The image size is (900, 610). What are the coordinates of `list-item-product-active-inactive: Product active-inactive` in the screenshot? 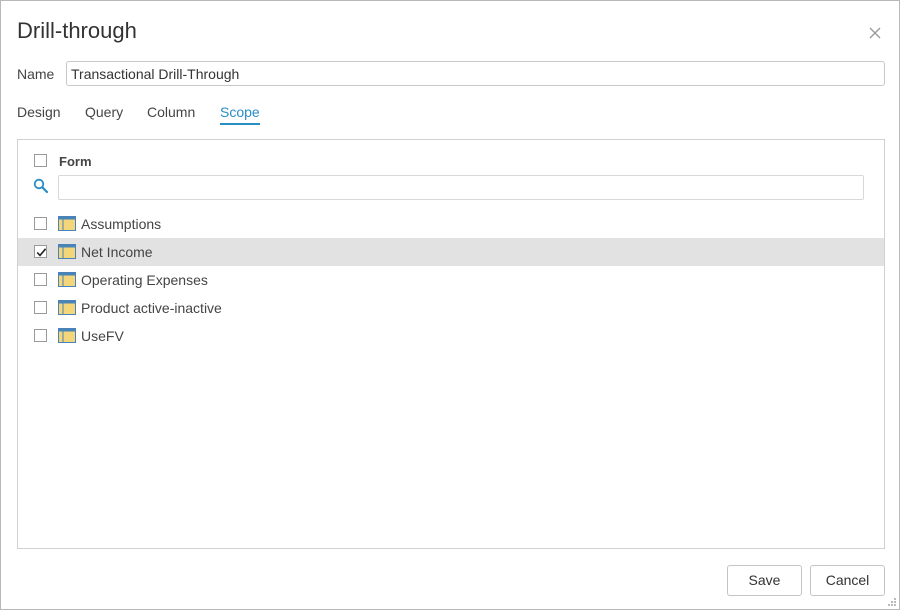 It's located at (451, 308).